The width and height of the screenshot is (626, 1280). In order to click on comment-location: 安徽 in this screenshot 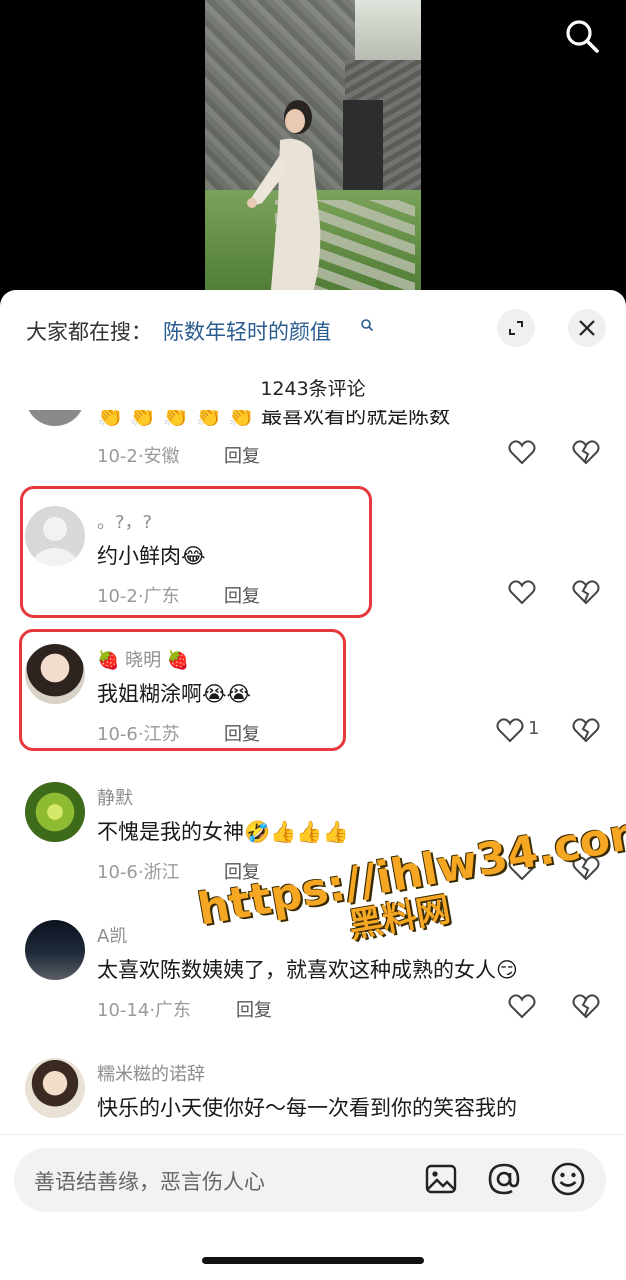, I will do `click(161, 456)`.